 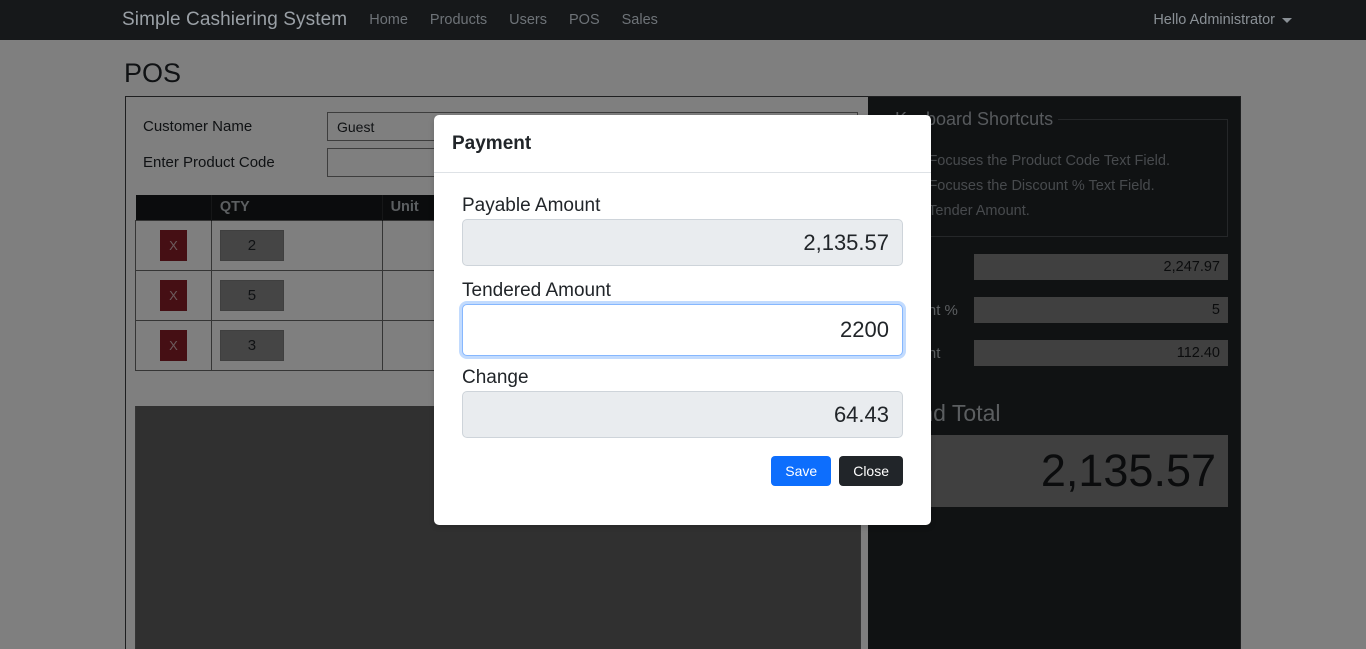 I want to click on user-menu-label: Hello Administrator, so click(x=1214, y=20).